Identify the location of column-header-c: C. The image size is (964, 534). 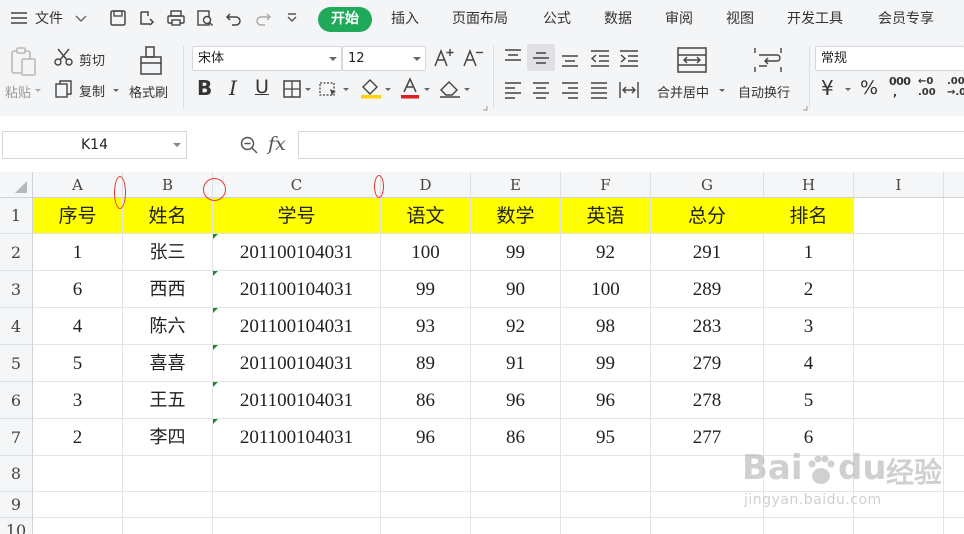
(297, 185).